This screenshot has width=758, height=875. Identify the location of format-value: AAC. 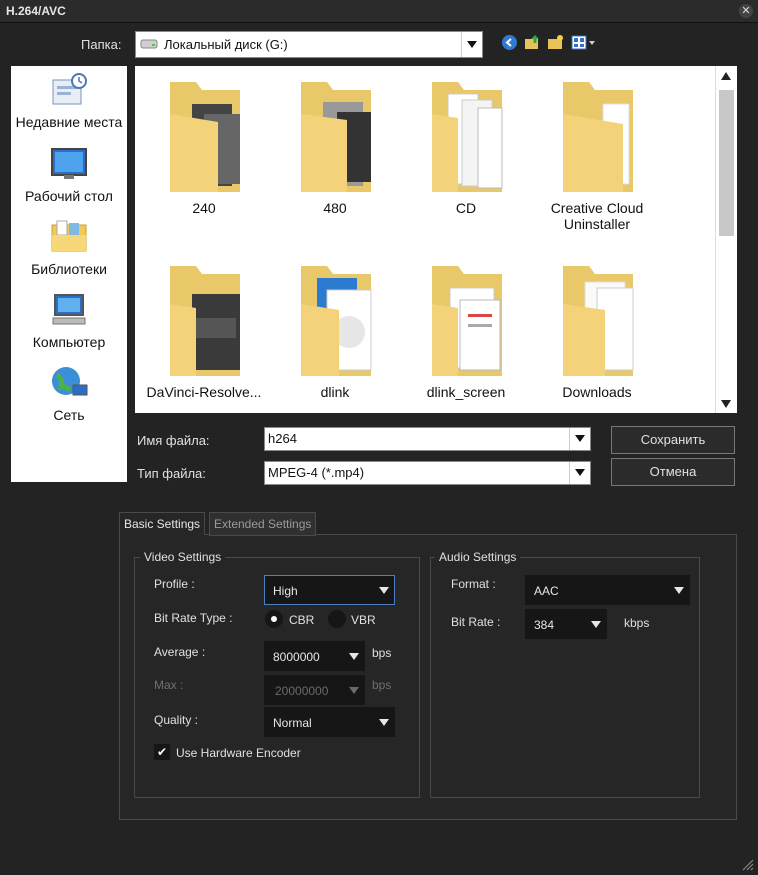
(546, 591).